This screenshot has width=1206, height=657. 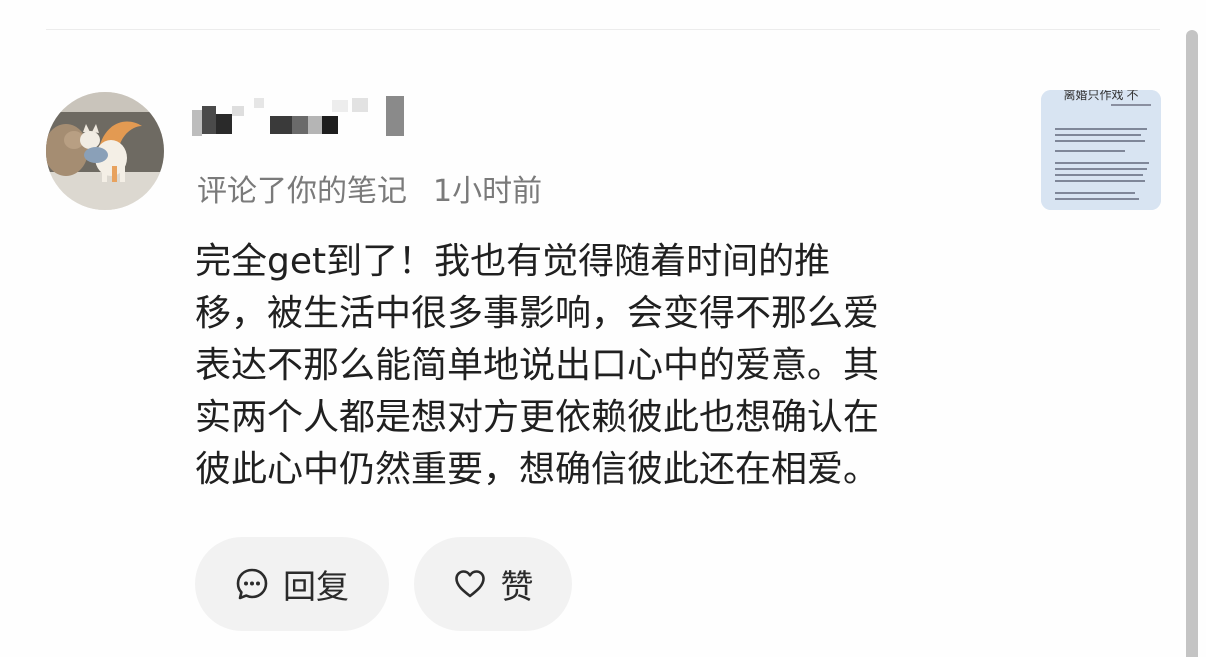 I want to click on note-thumbnail: 离婚只作戏 不, so click(x=1101, y=150).